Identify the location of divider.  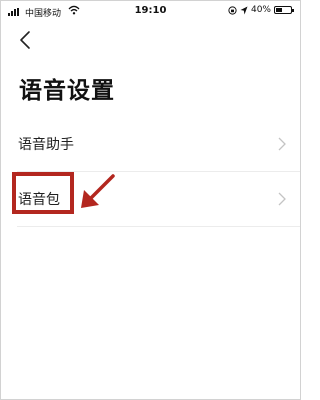
(158, 226).